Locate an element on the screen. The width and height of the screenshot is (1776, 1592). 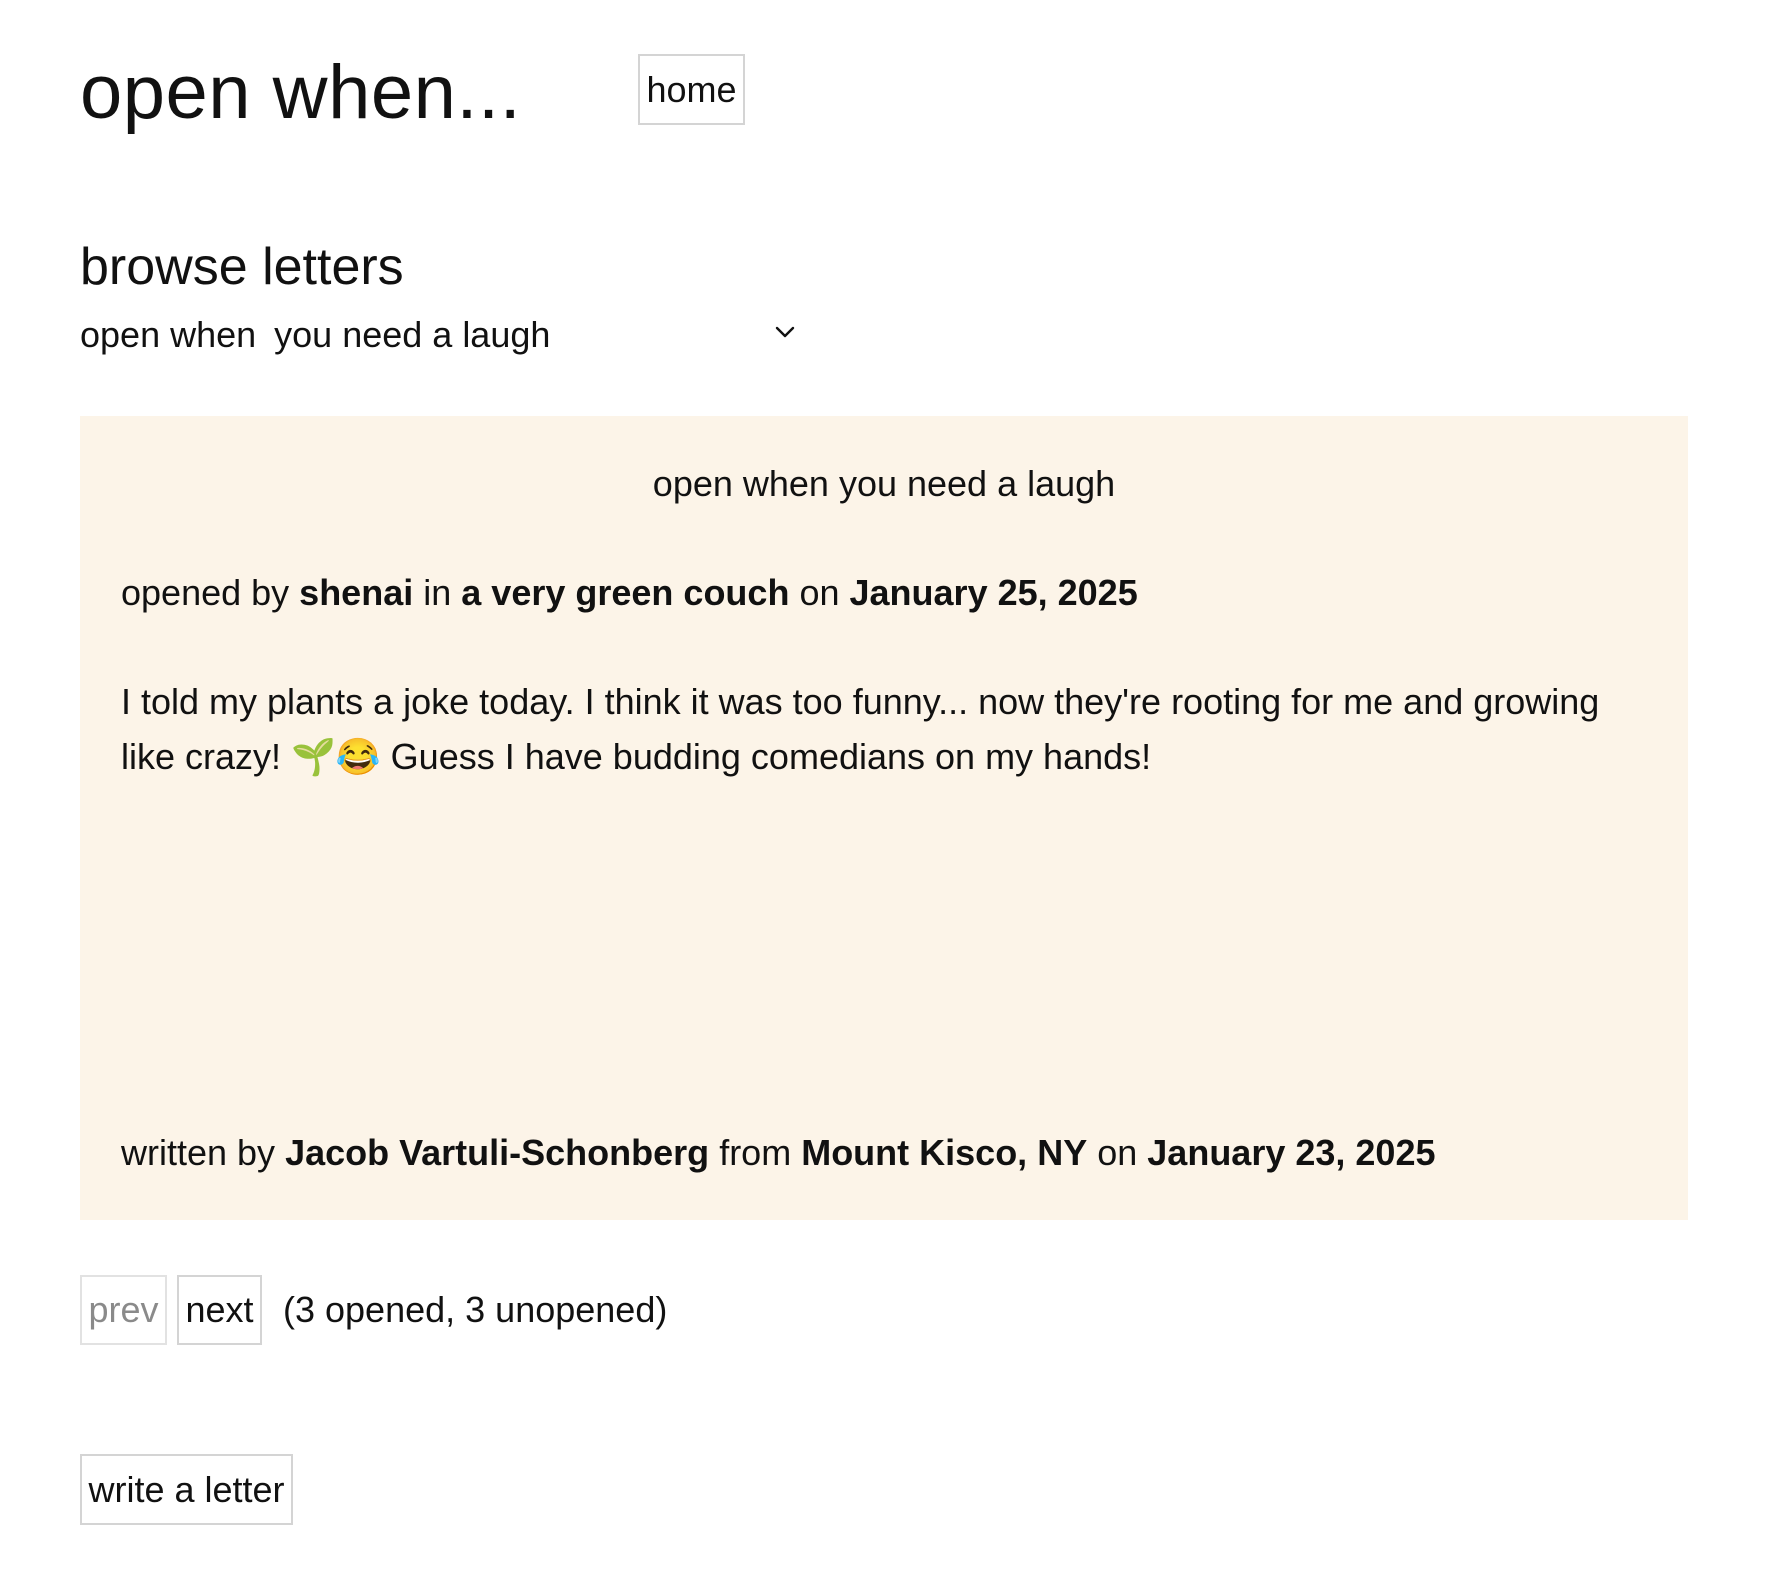
opened-place: a very green couch is located at coordinates (625, 592).